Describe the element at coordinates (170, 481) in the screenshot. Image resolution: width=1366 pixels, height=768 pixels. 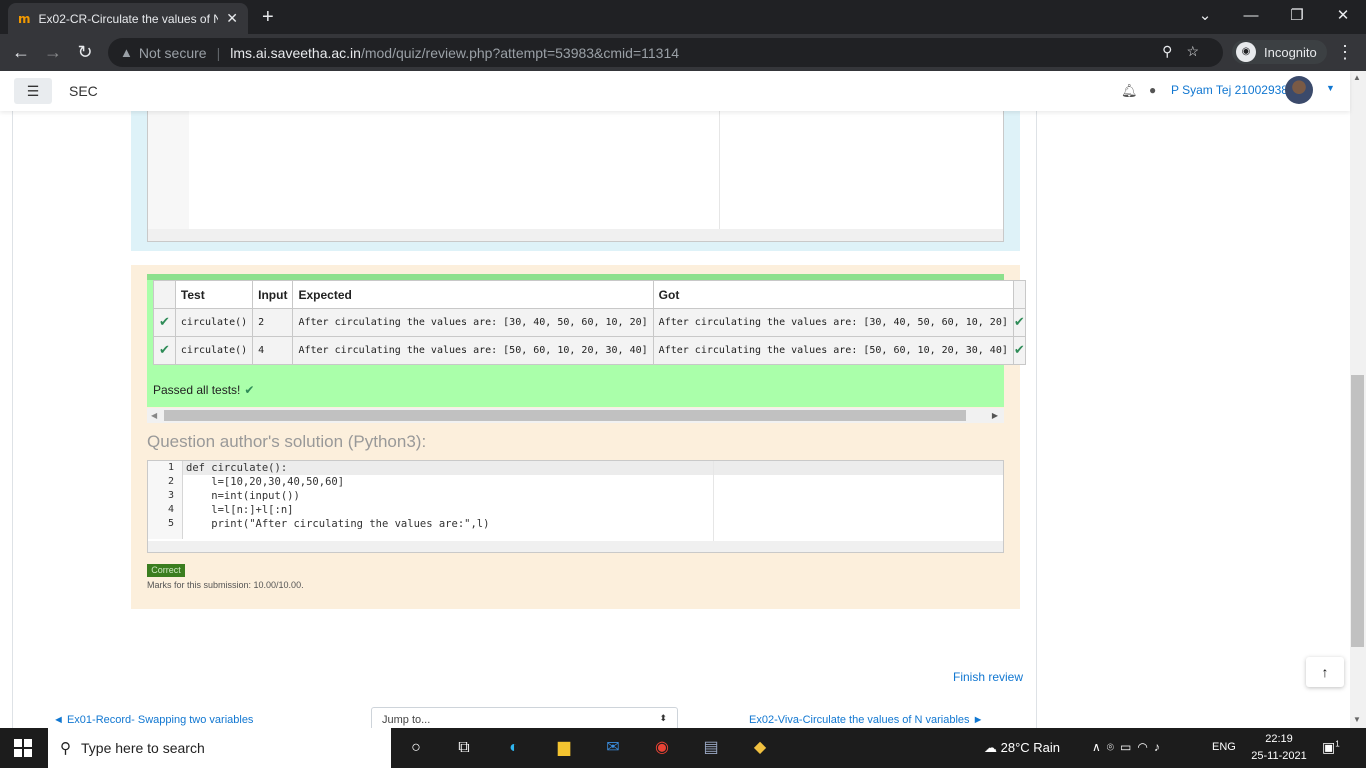
I see `line-number: 2` at that location.